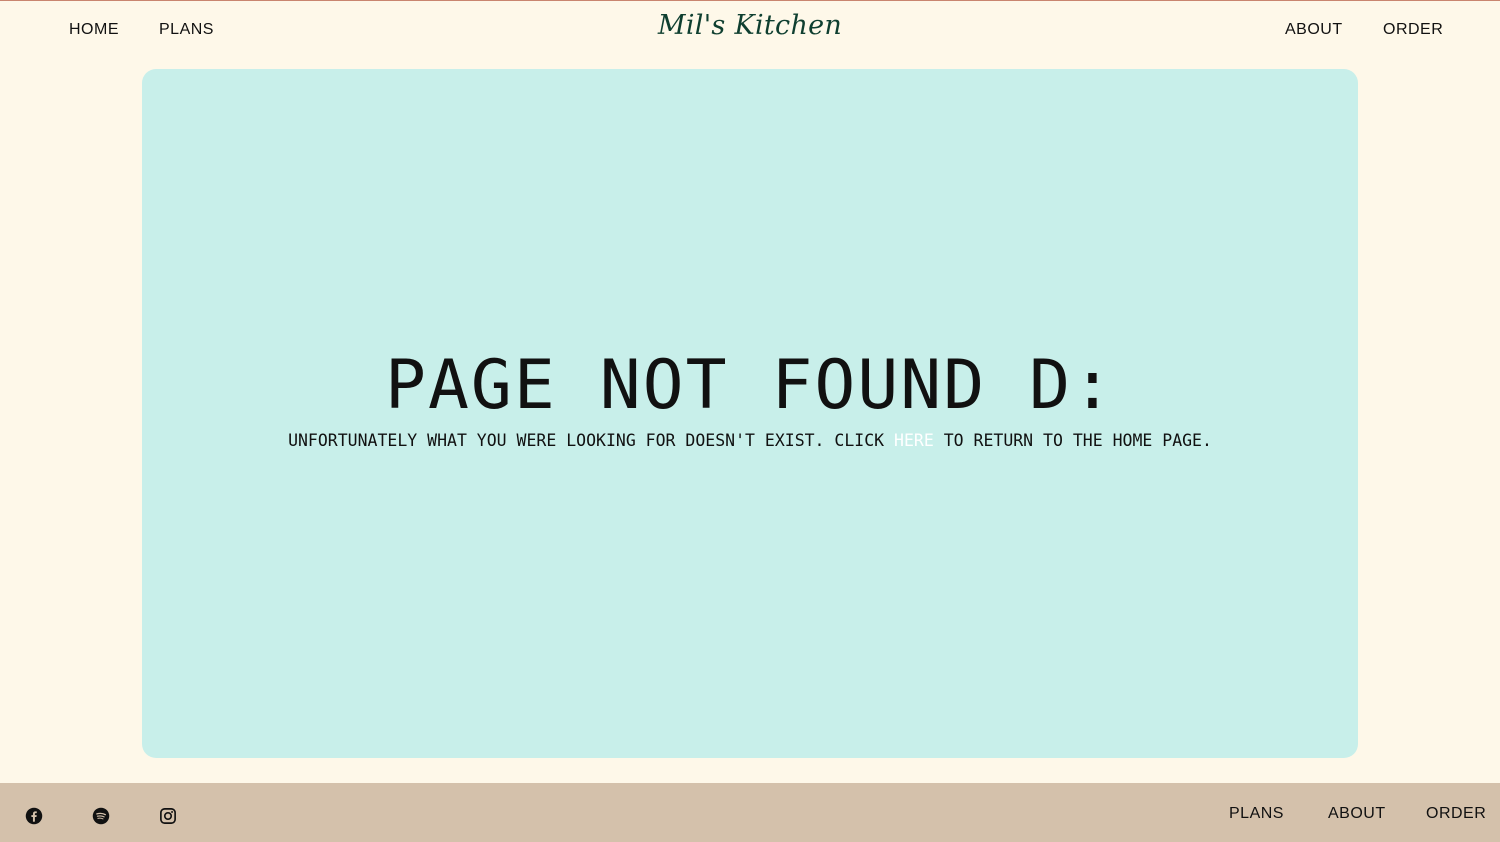 This screenshot has height=842, width=1500. I want to click on home-return-link: HERE, so click(914, 440).